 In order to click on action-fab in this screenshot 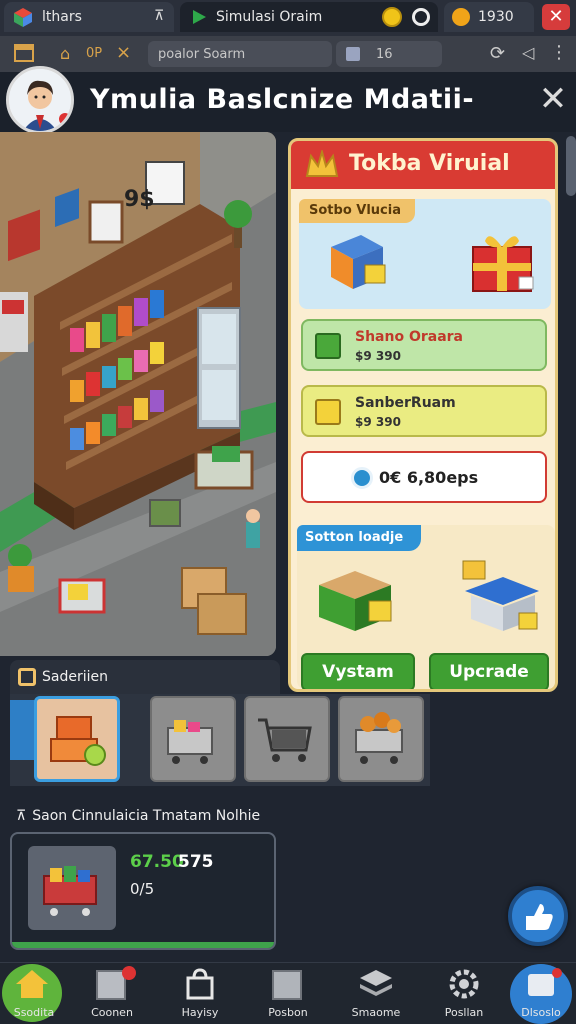, I will do `click(538, 916)`.